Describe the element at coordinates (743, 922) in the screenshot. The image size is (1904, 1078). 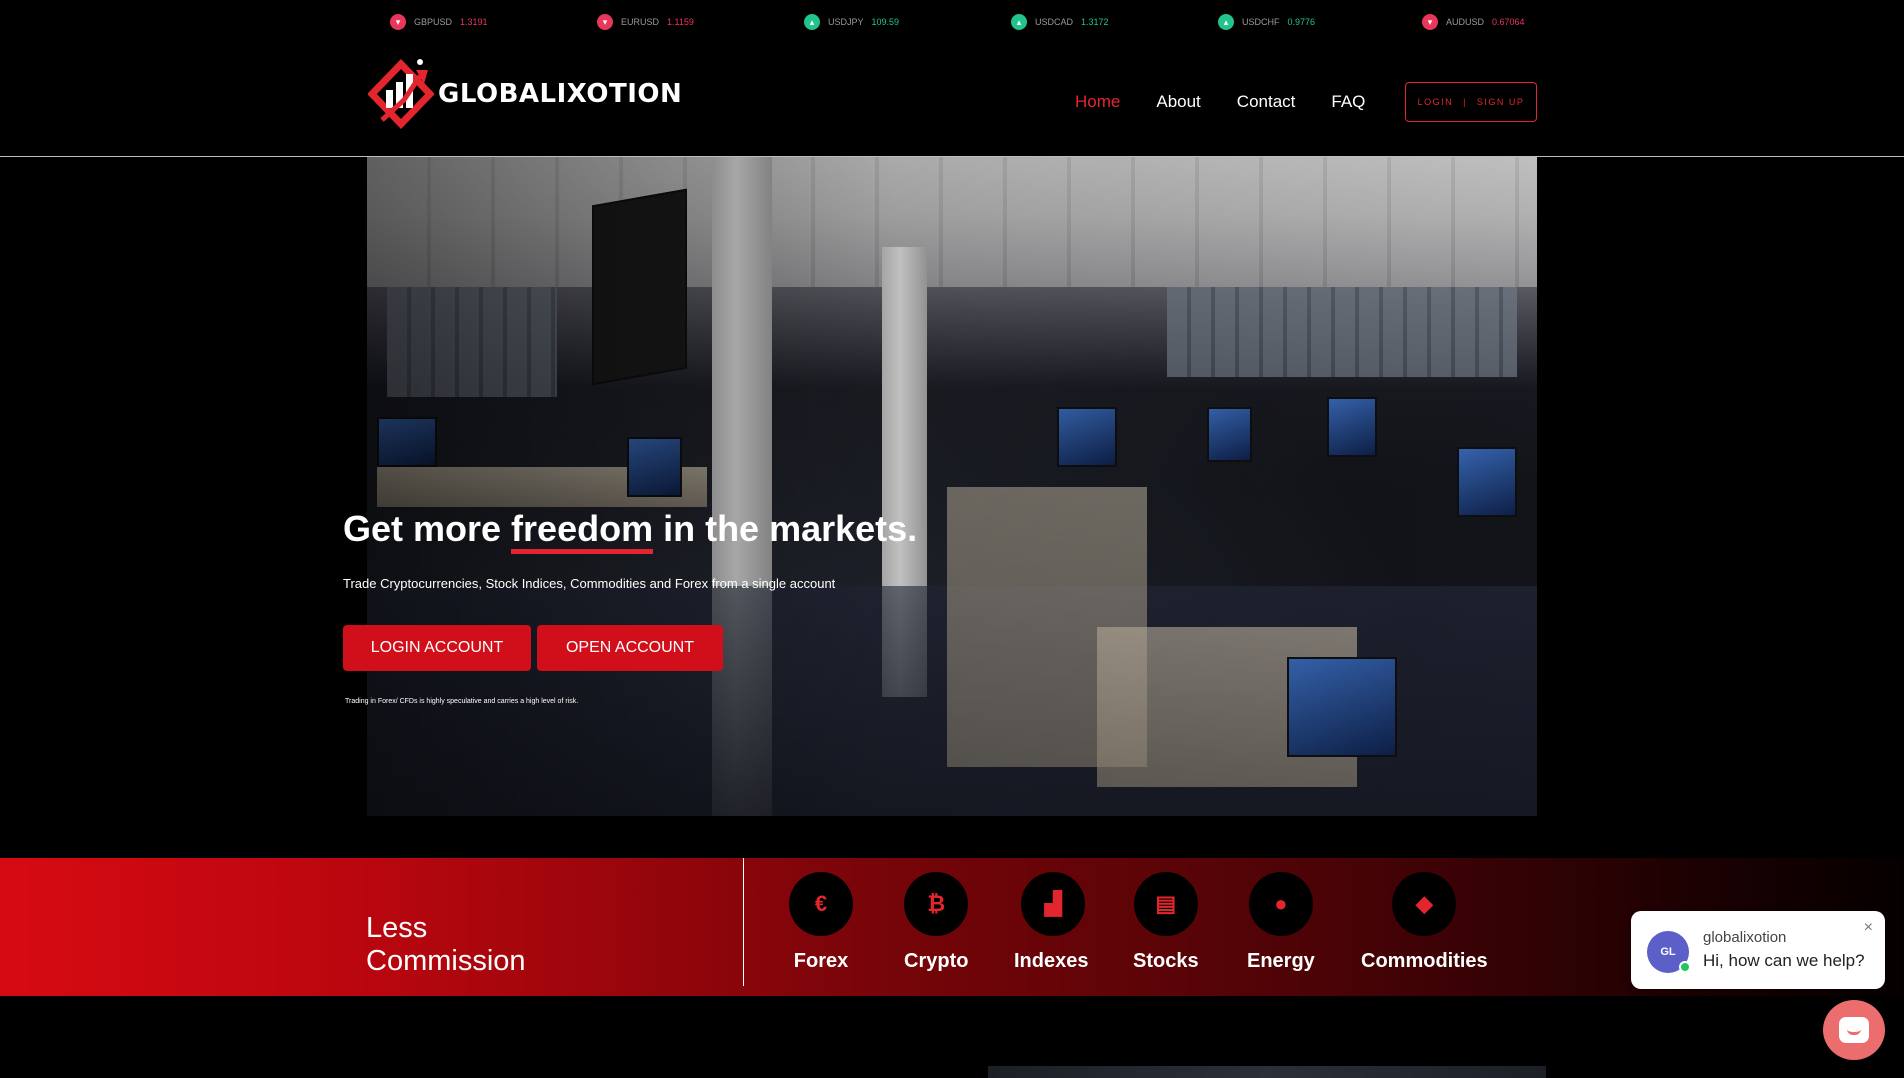
I see `band-divider` at that location.